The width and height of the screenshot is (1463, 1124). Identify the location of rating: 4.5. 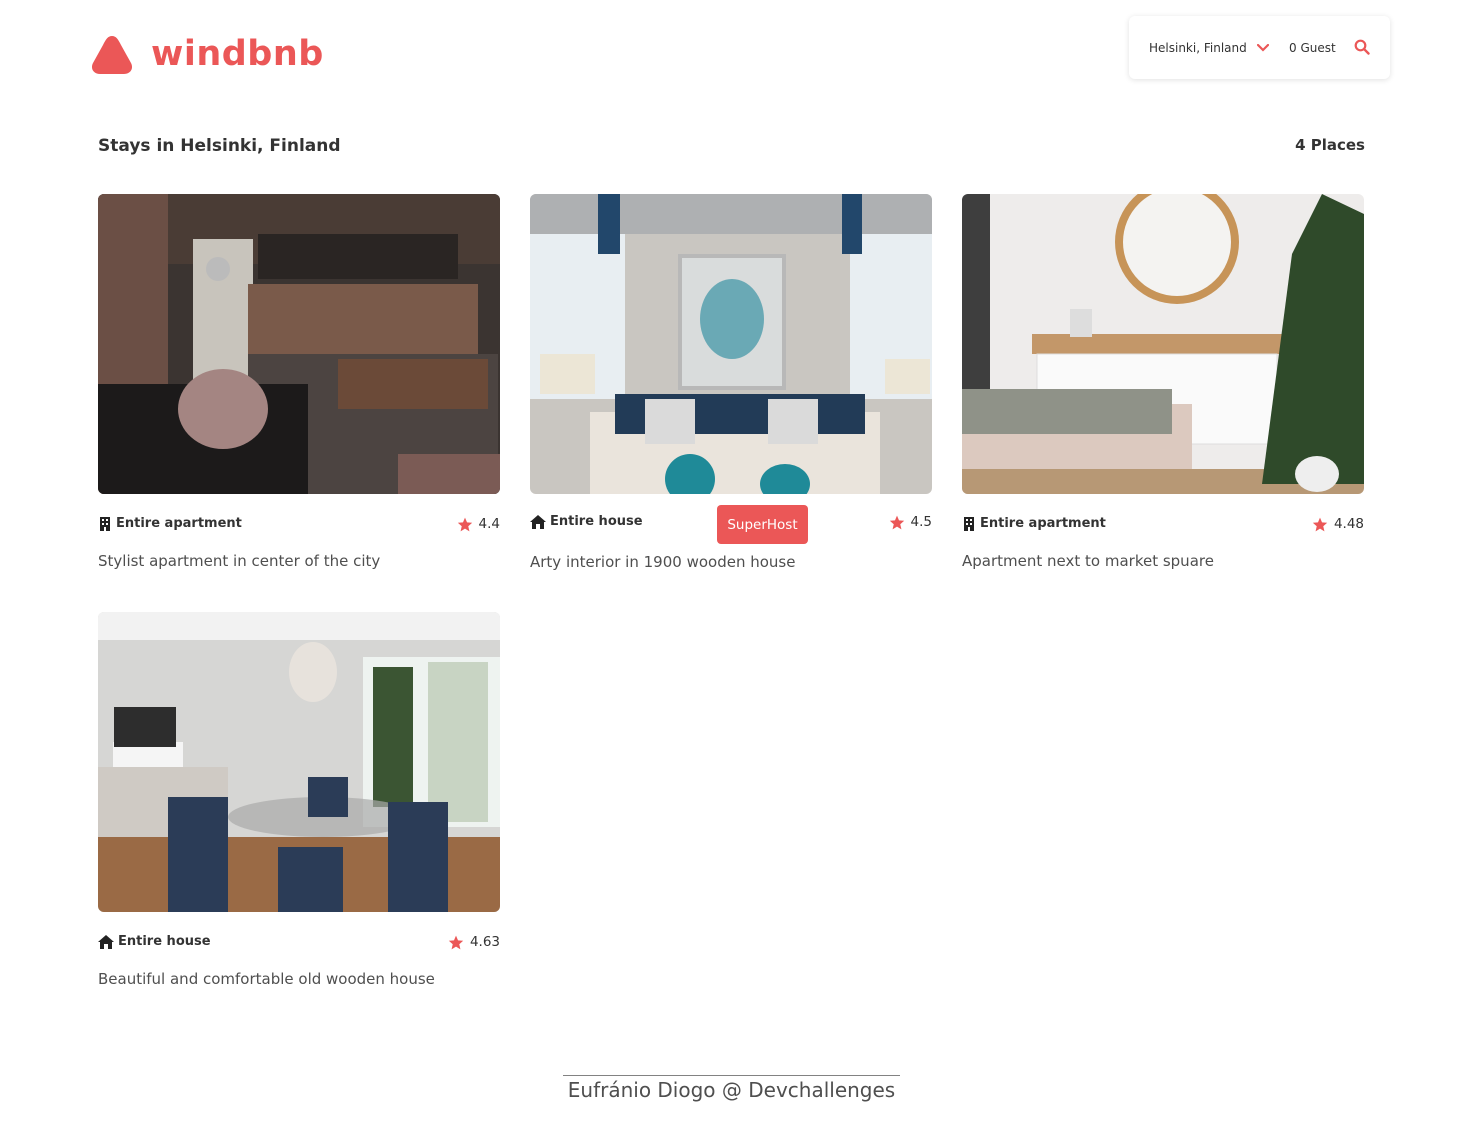
(910, 522).